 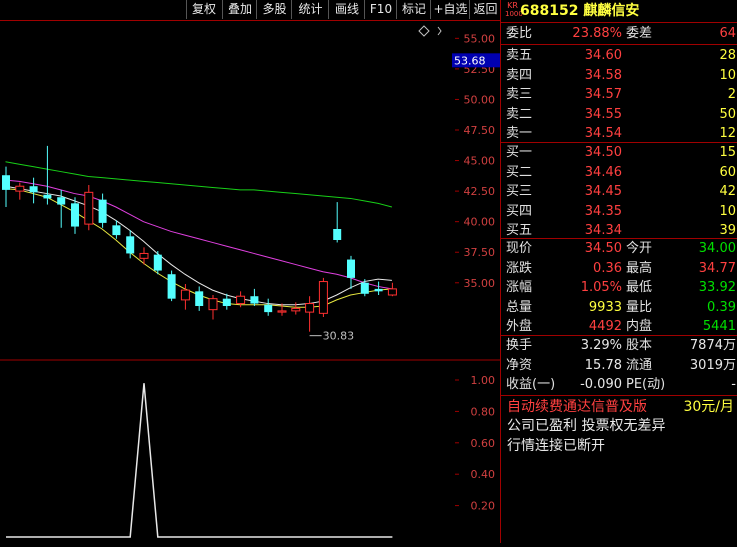 What do you see at coordinates (727, 191) in the screenshot?
I see `bid-volume: 42` at bounding box center [727, 191].